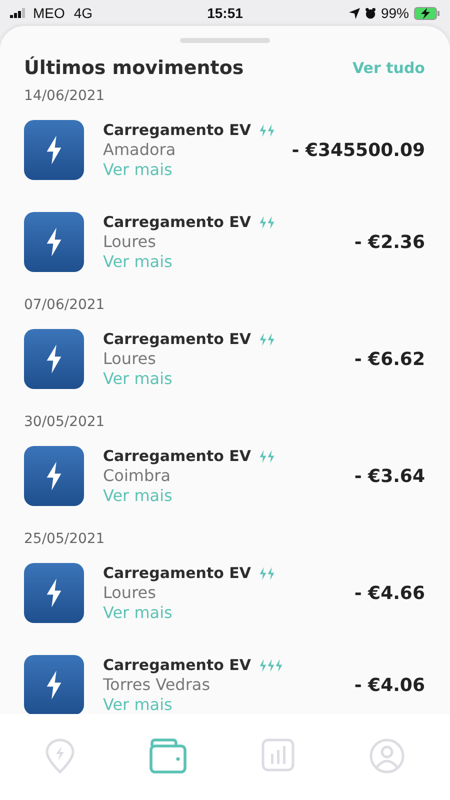 Image resolution: width=450 pixels, height=800 pixels. What do you see at coordinates (140, 149) in the screenshot?
I see `location-name: Amadora` at bounding box center [140, 149].